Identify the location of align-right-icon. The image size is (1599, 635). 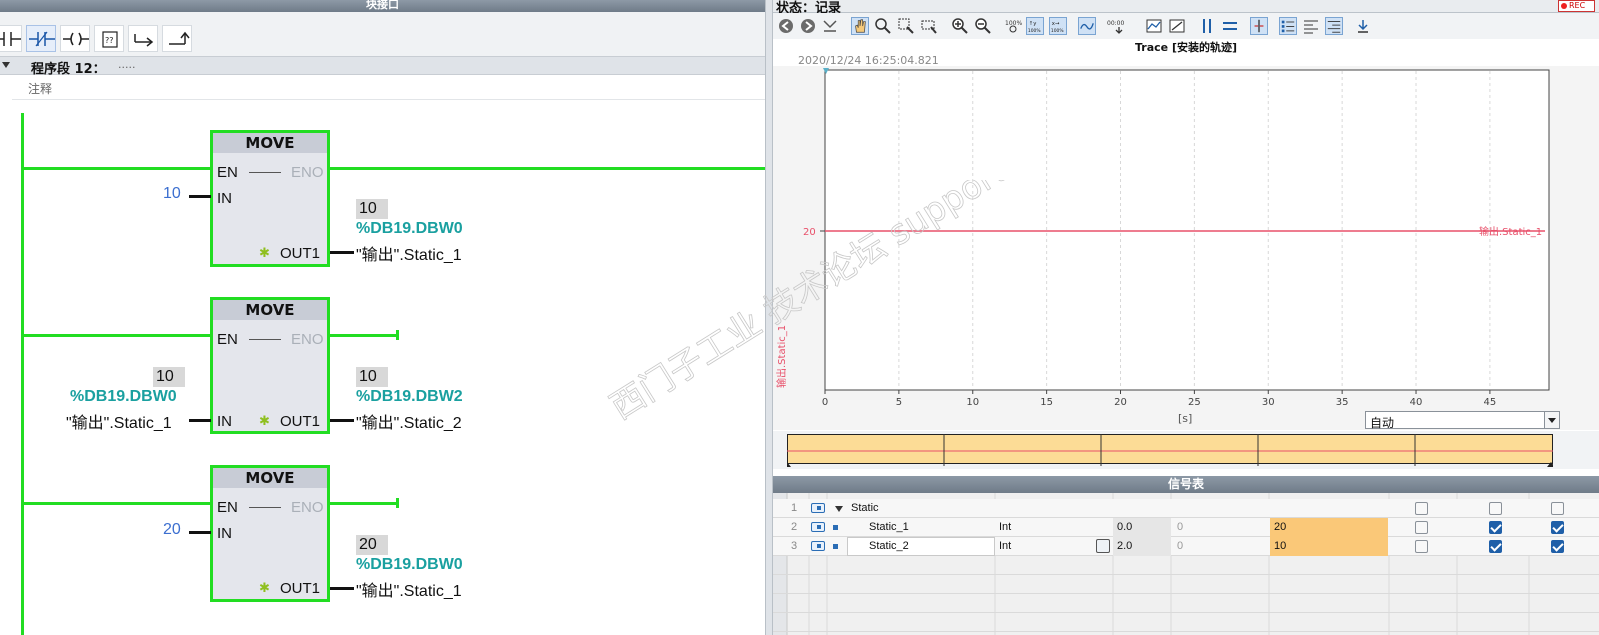
(1334, 26).